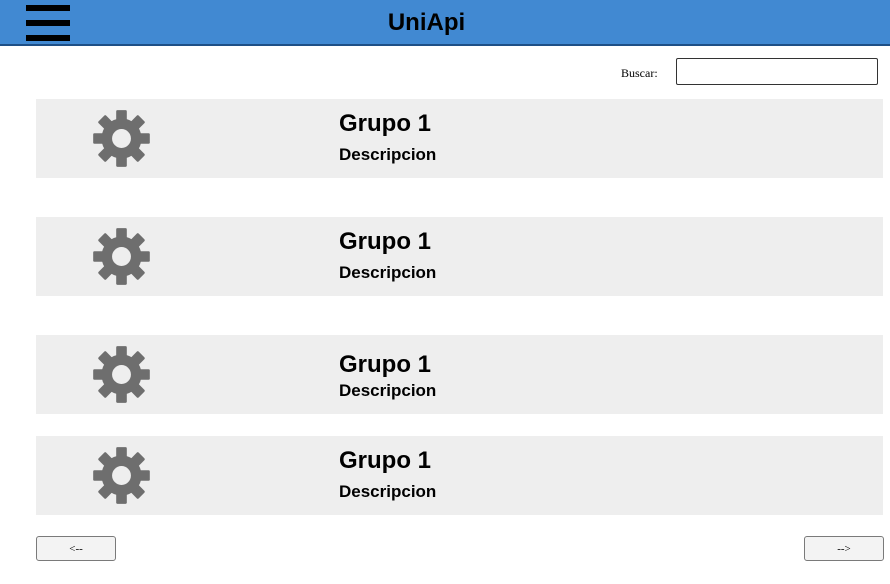 The width and height of the screenshot is (890, 584). I want to click on search-label: Buscar:, so click(639, 73).